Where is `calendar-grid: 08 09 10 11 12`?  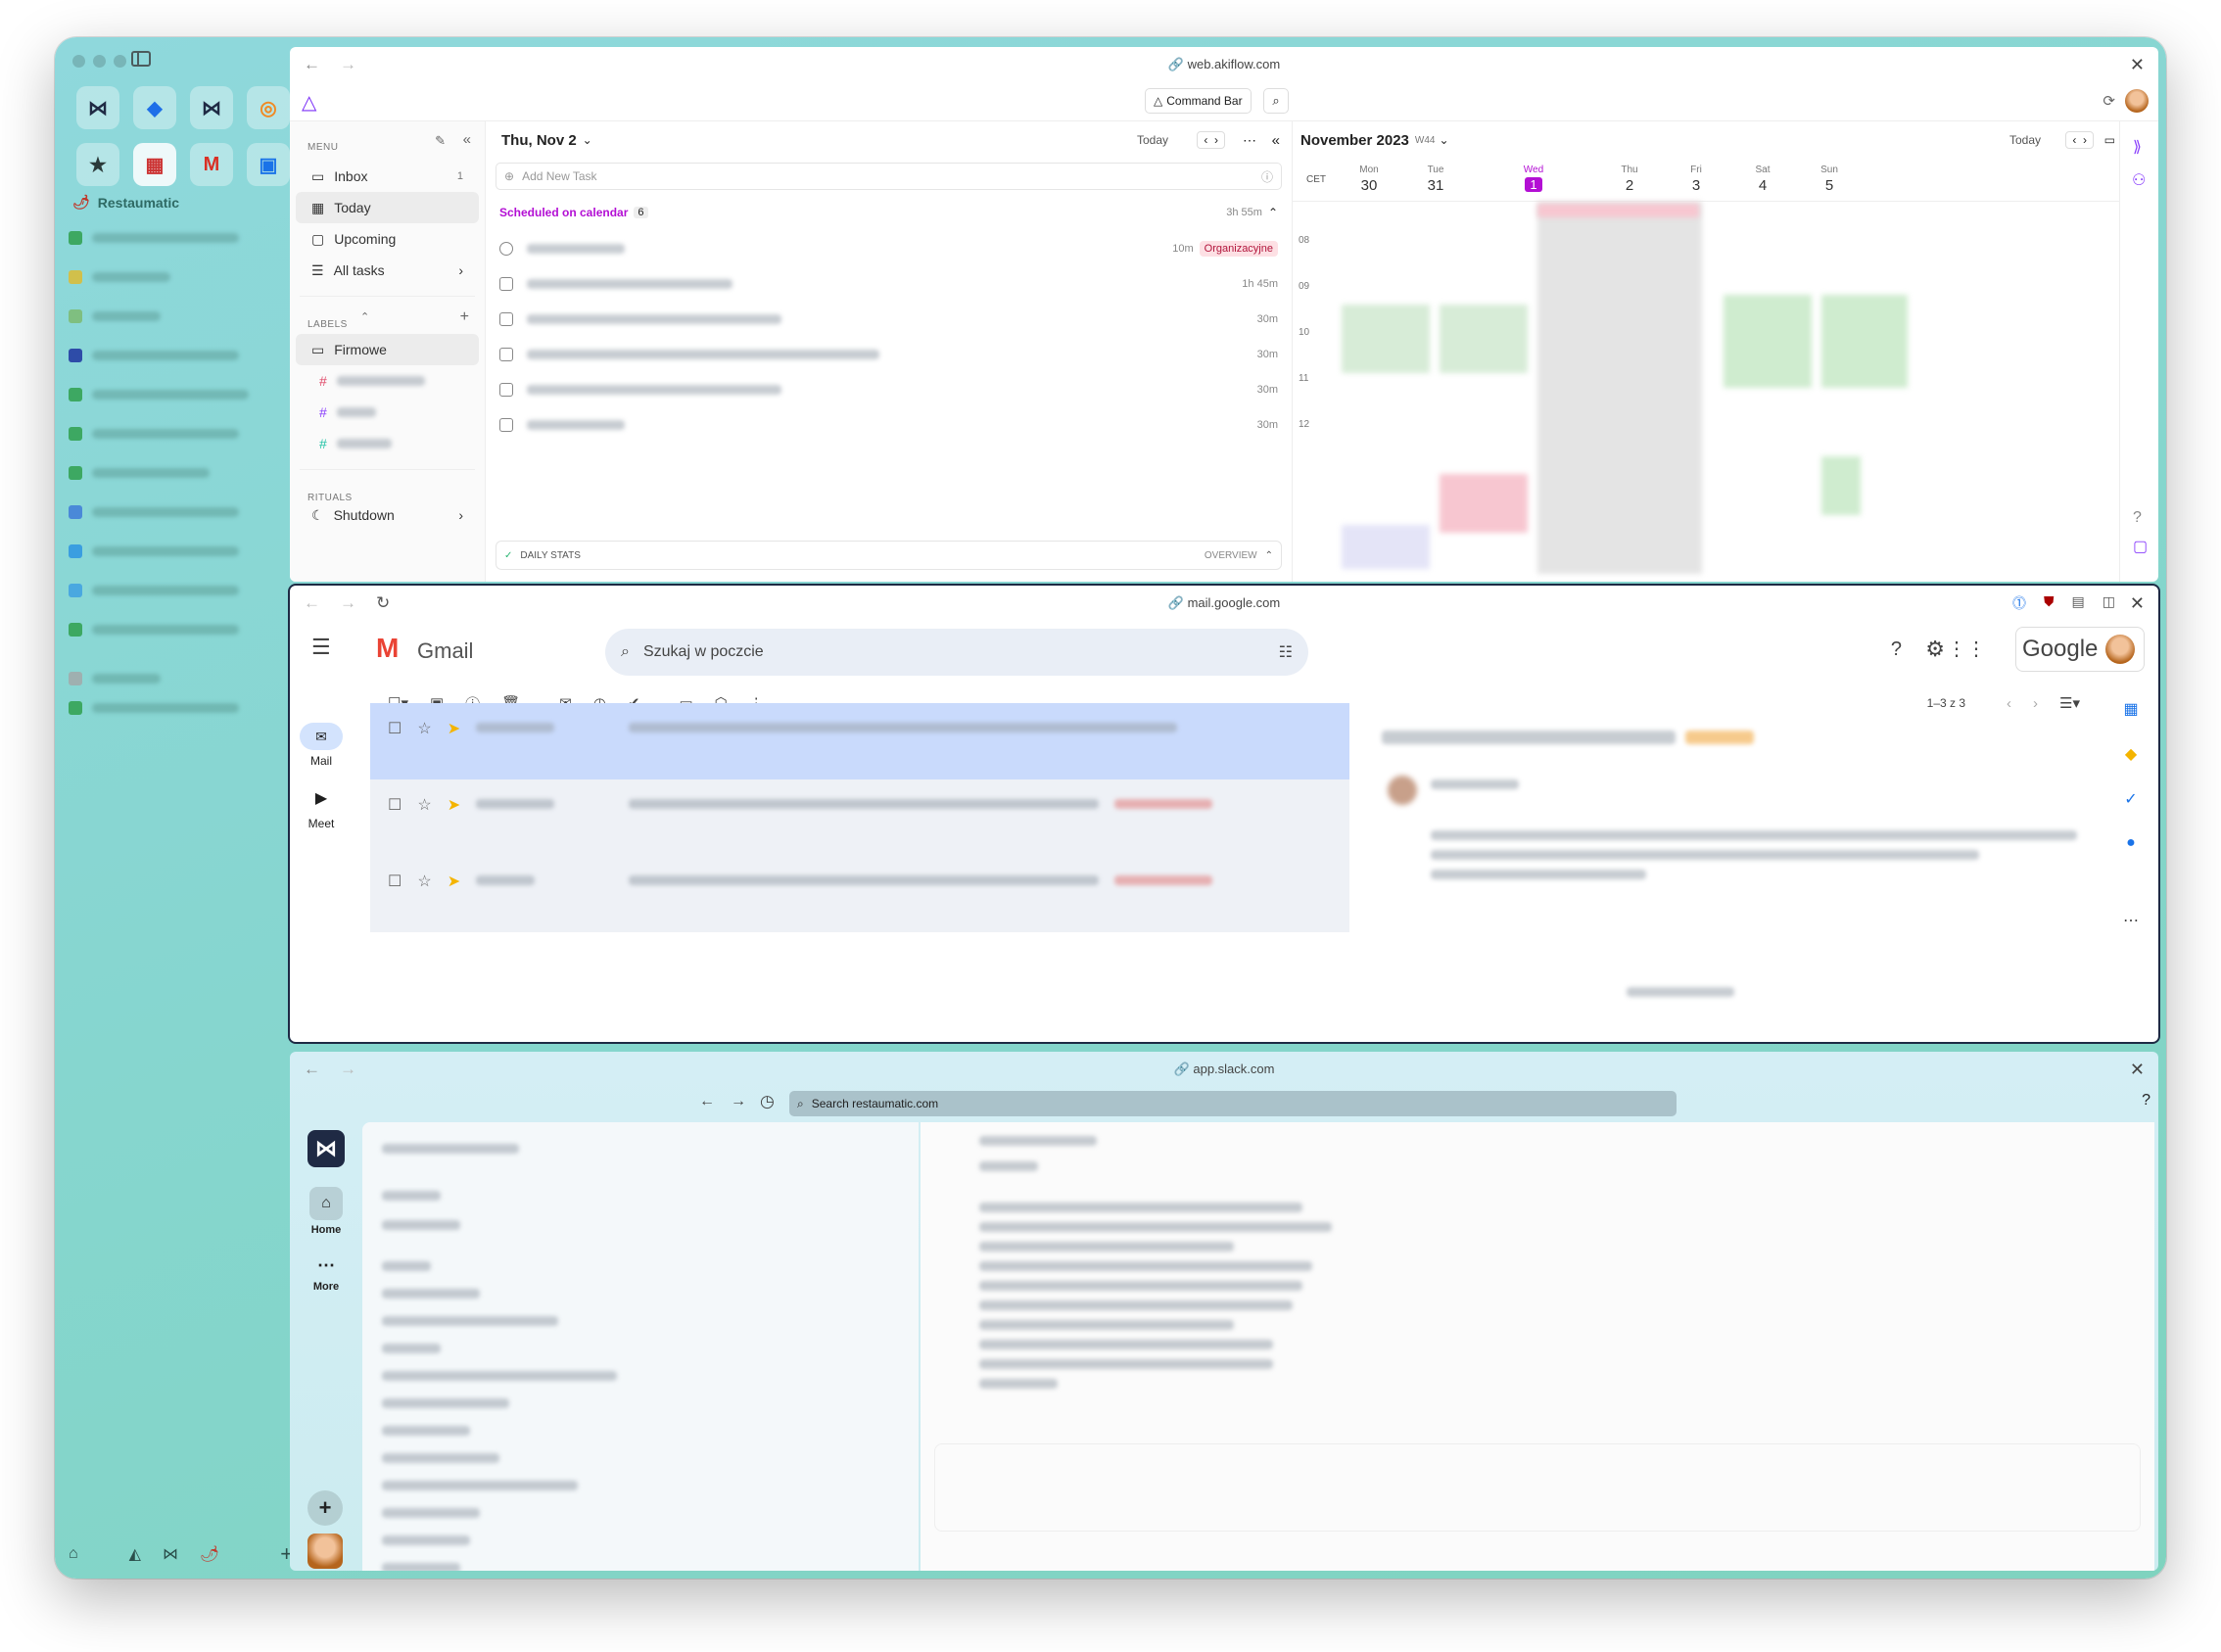 calendar-grid: 08 09 10 11 12 is located at coordinates (1706, 388).